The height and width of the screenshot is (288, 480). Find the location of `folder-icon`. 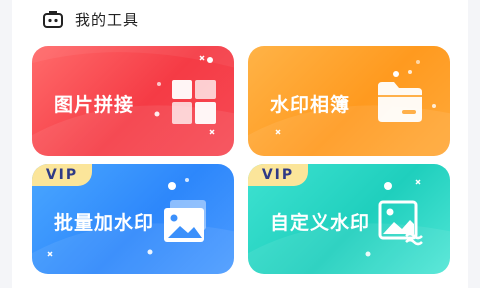

folder-icon is located at coordinates (400, 102).